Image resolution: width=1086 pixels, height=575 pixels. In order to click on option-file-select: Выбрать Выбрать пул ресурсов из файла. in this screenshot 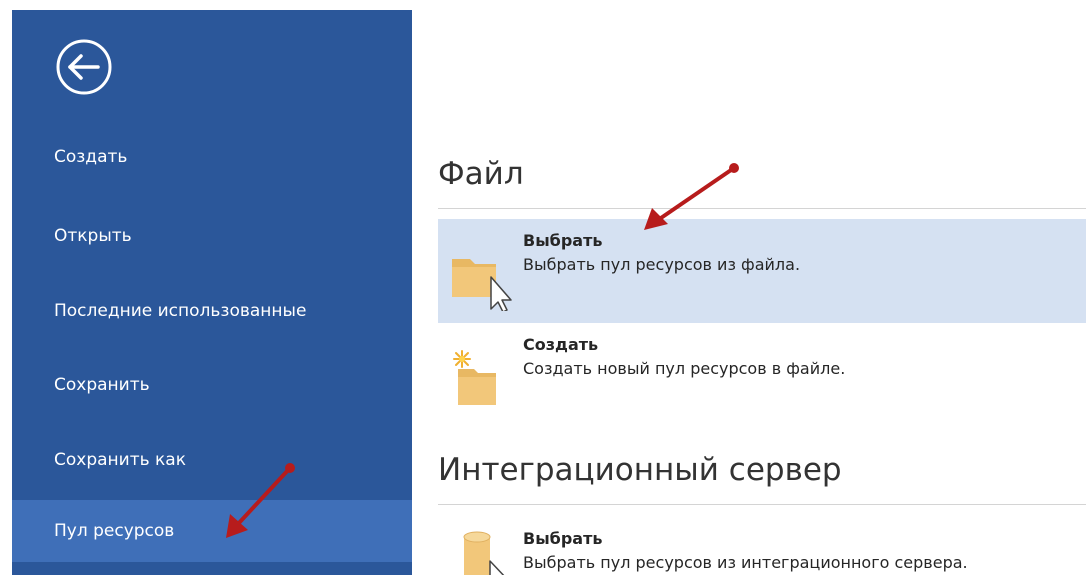, I will do `click(762, 271)`.